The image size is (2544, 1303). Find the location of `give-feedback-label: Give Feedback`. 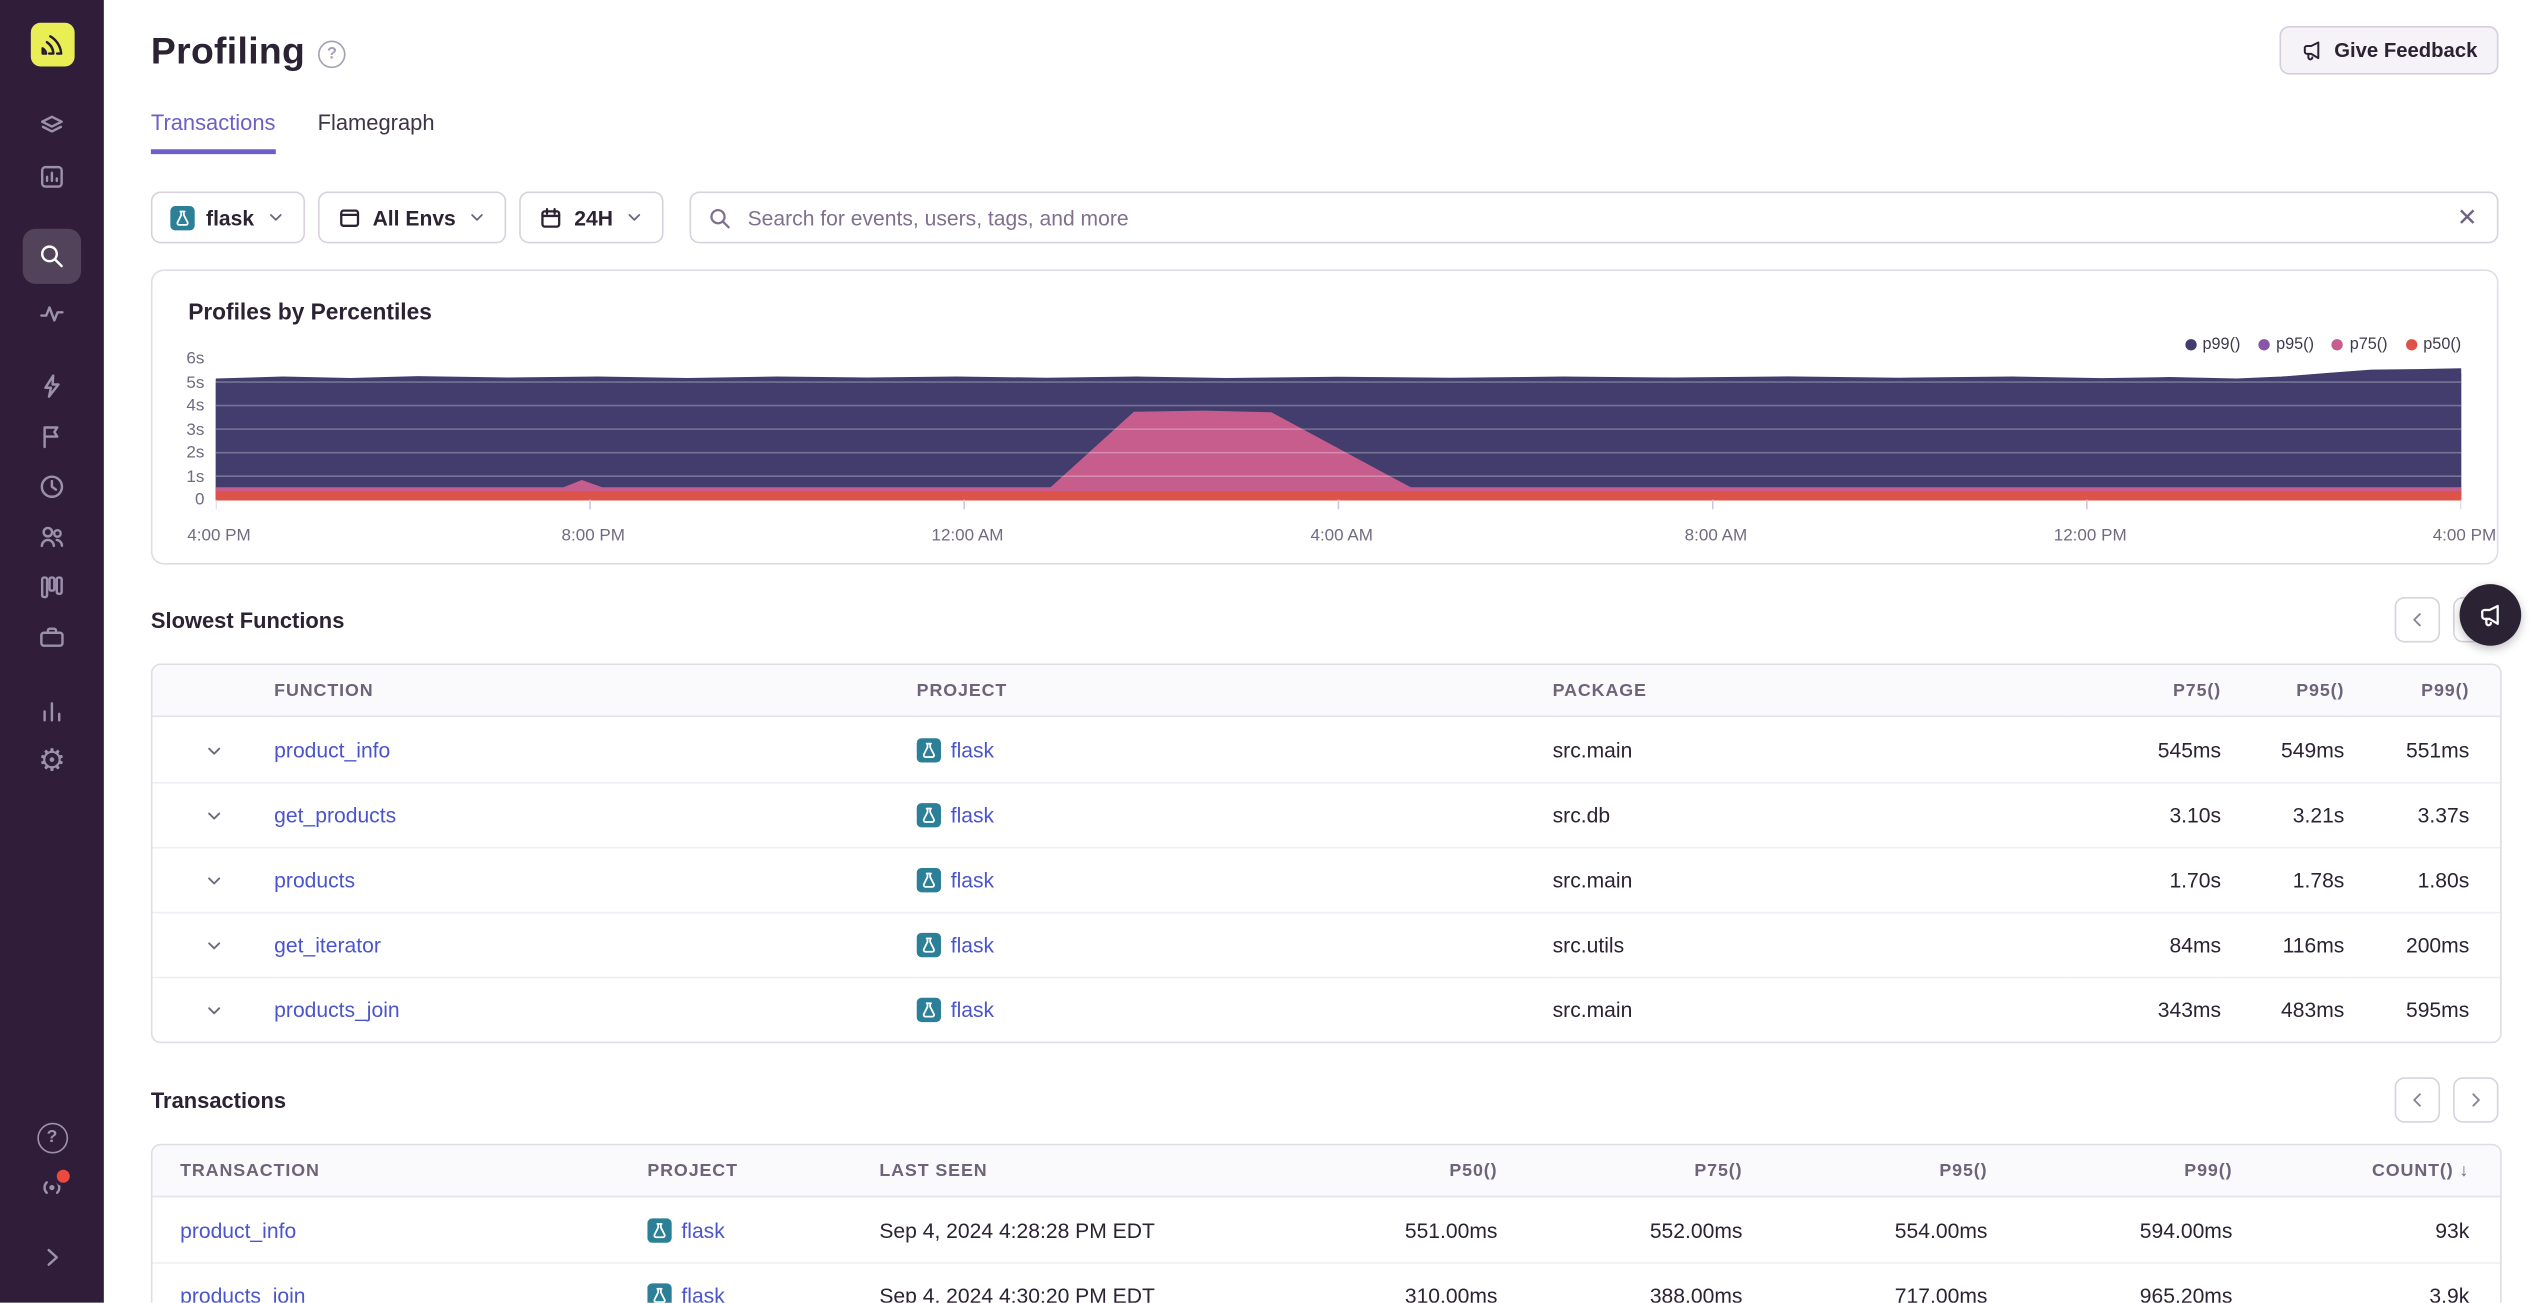

give-feedback-label: Give Feedback is located at coordinates (2406, 50).